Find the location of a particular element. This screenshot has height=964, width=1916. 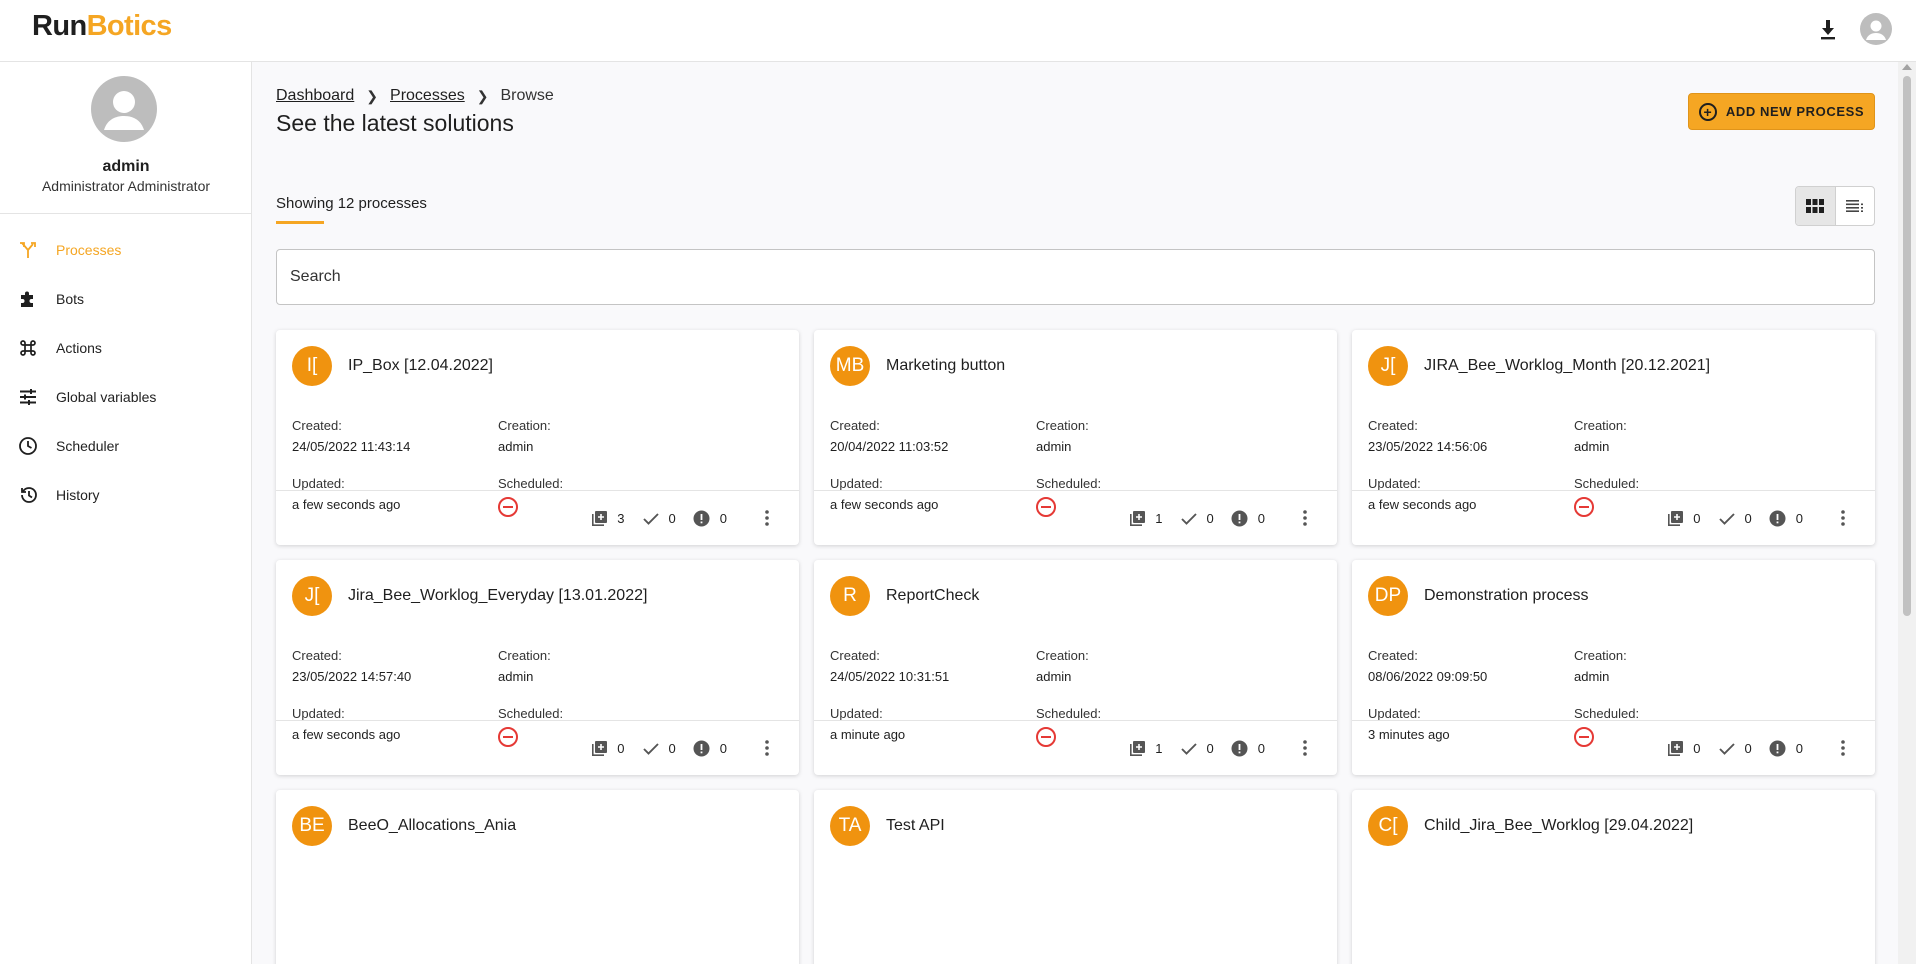

check-icon is located at coordinates (651, 748).